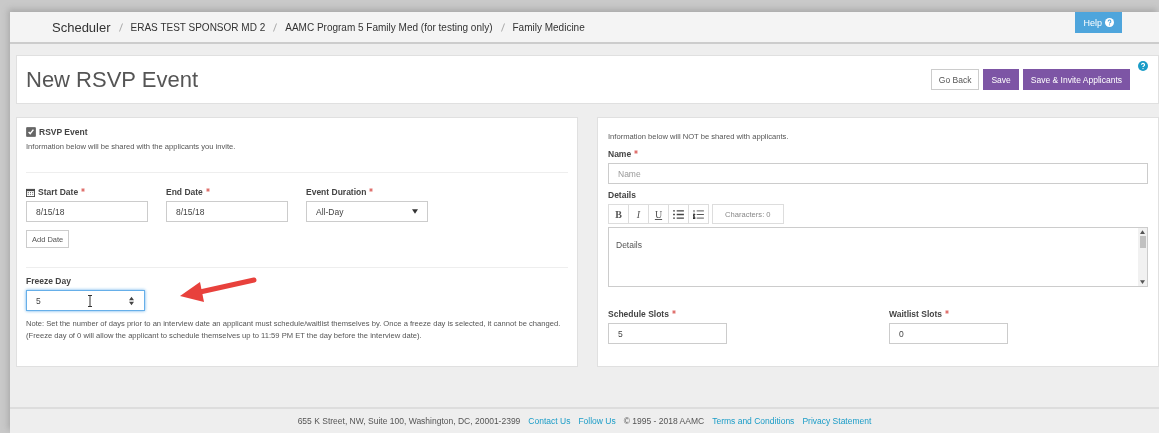 This screenshot has width=1159, height=433. I want to click on field-label: Schedule Slots, so click(638, 314).